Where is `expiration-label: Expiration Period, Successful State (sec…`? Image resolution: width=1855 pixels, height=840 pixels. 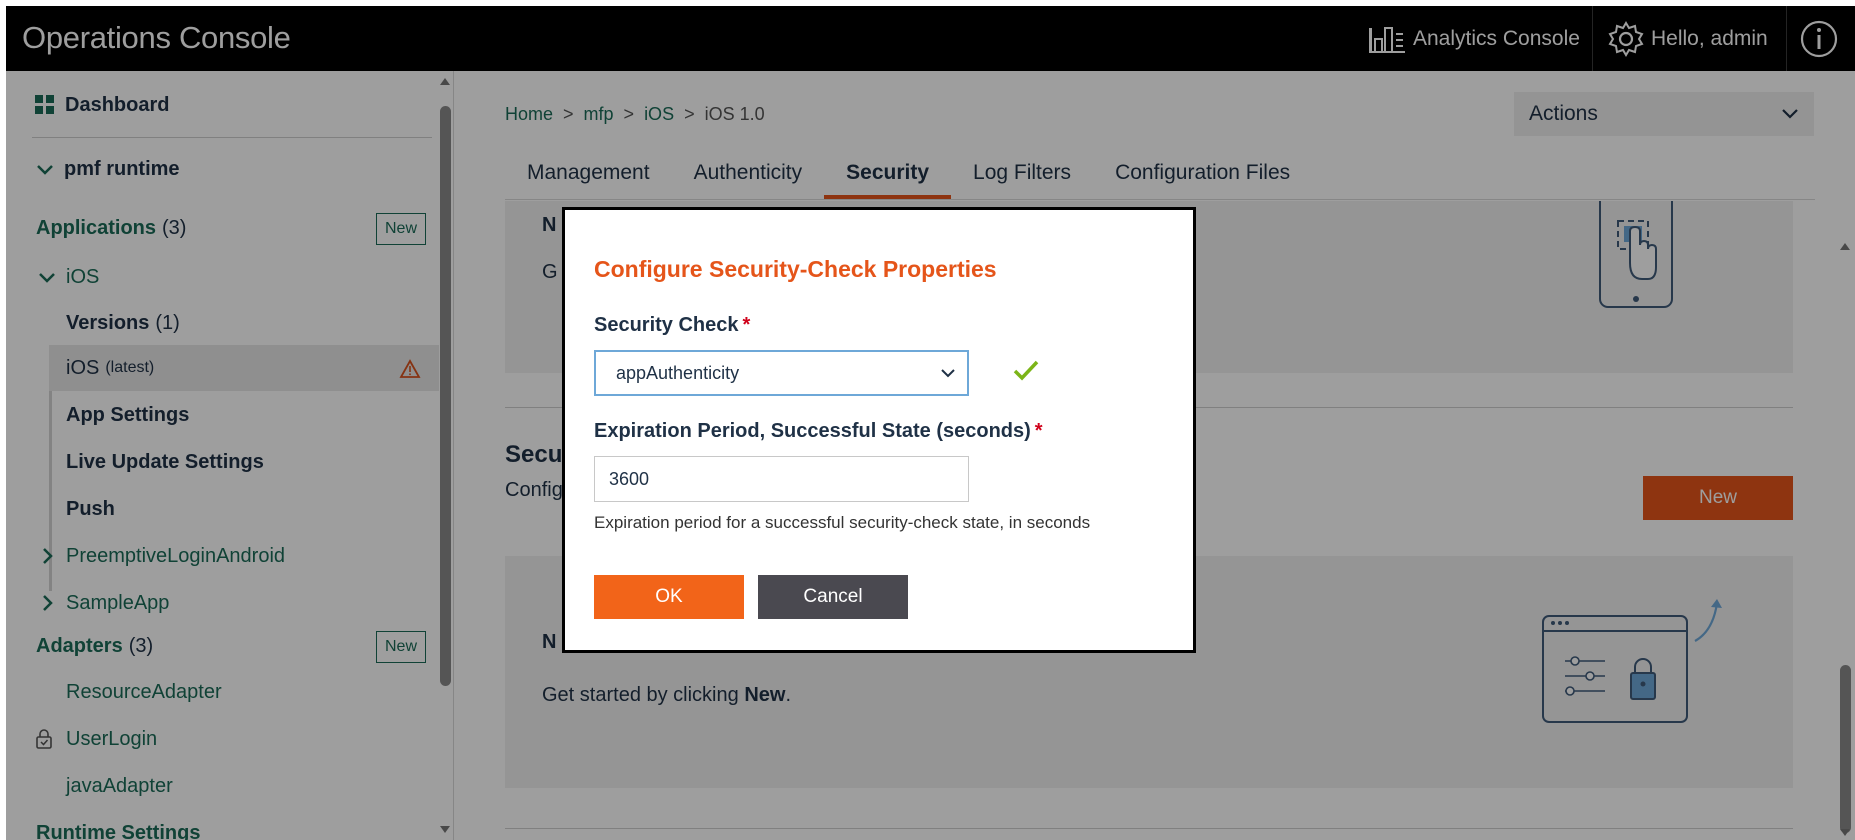 expiration-label: Expiration Period, Successful State (sec… is located at coordinates (818, 431).